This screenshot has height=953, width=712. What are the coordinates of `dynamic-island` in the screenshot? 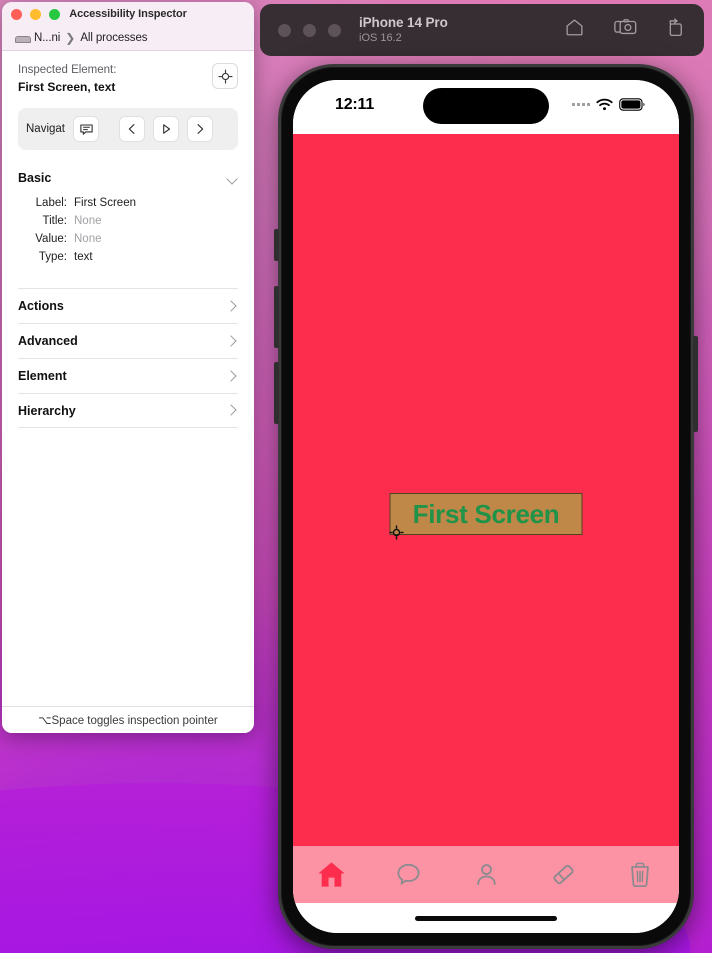 It's located at (486, 106).